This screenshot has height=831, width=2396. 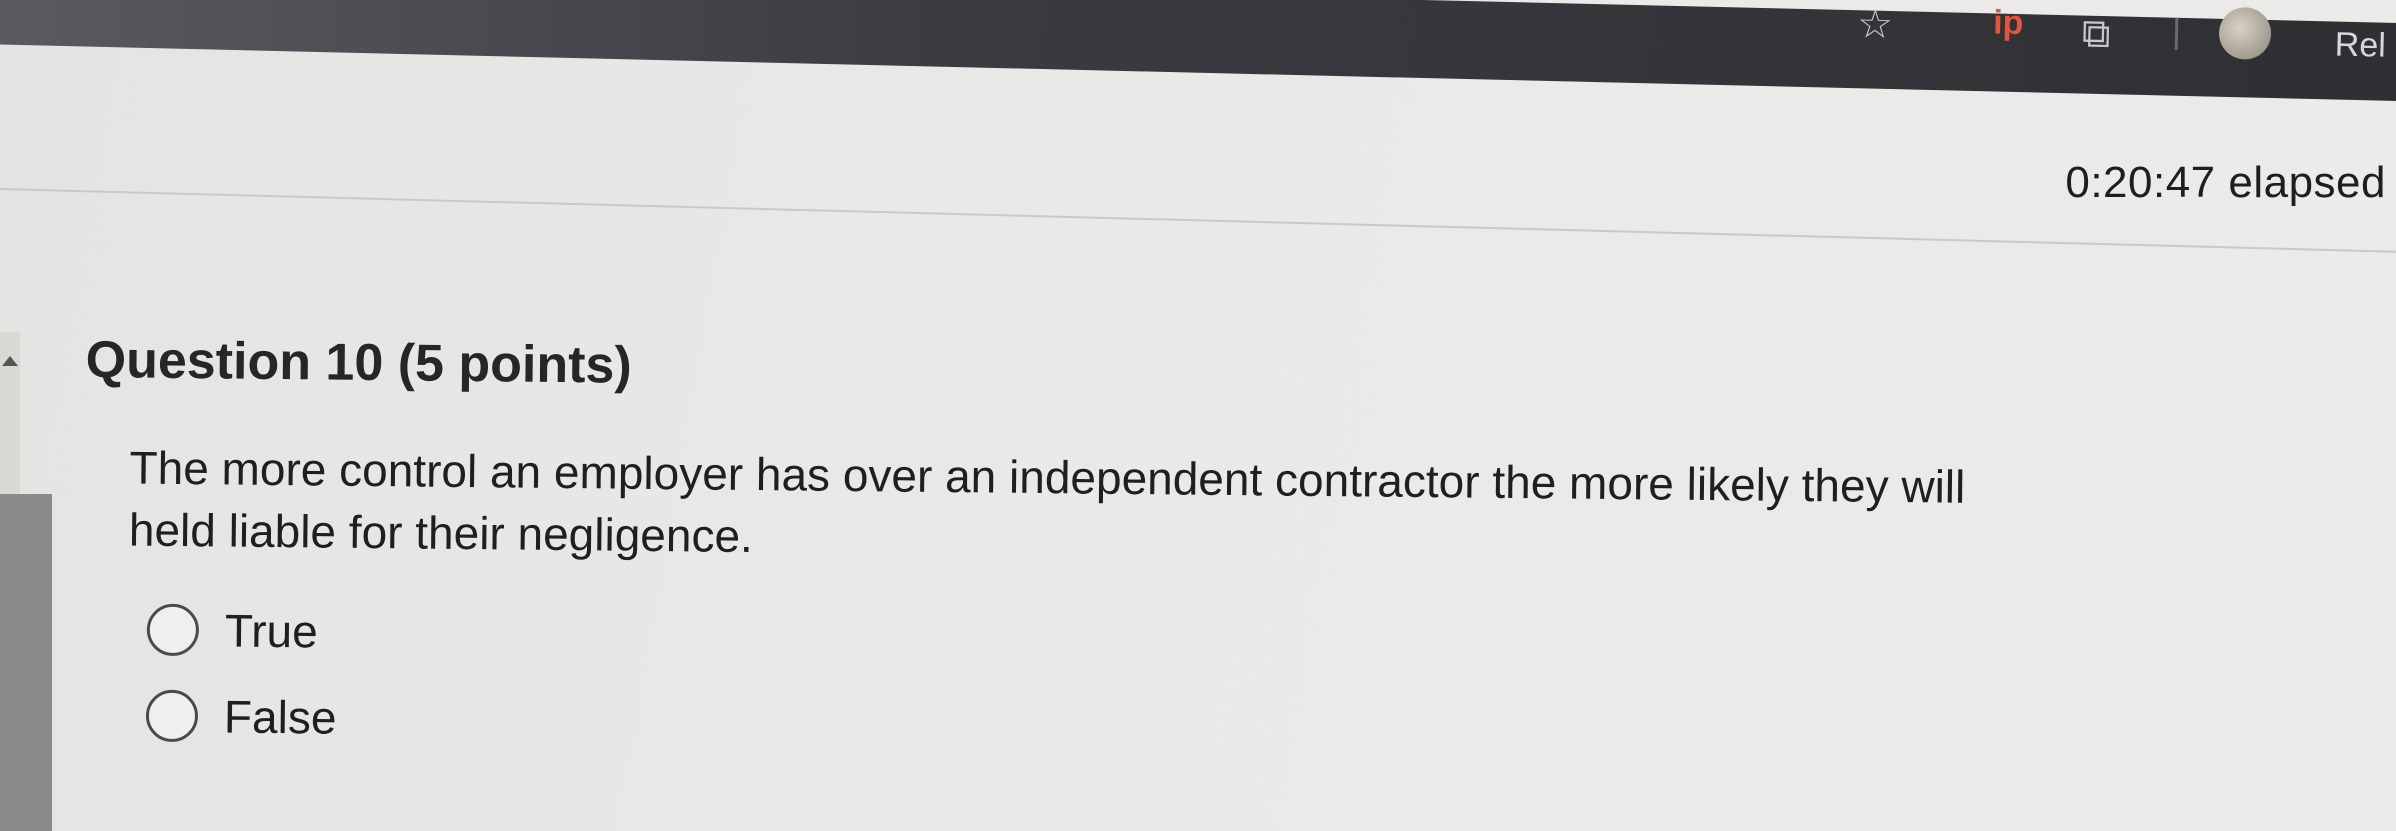 I want to click on profile-avatar, so click(x=2245, y=33).